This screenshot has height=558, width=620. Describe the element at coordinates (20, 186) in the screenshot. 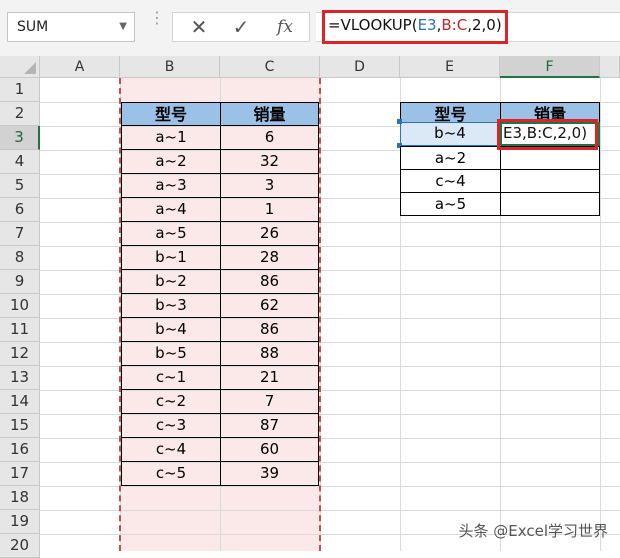

I see `row-header: 5` at that location.